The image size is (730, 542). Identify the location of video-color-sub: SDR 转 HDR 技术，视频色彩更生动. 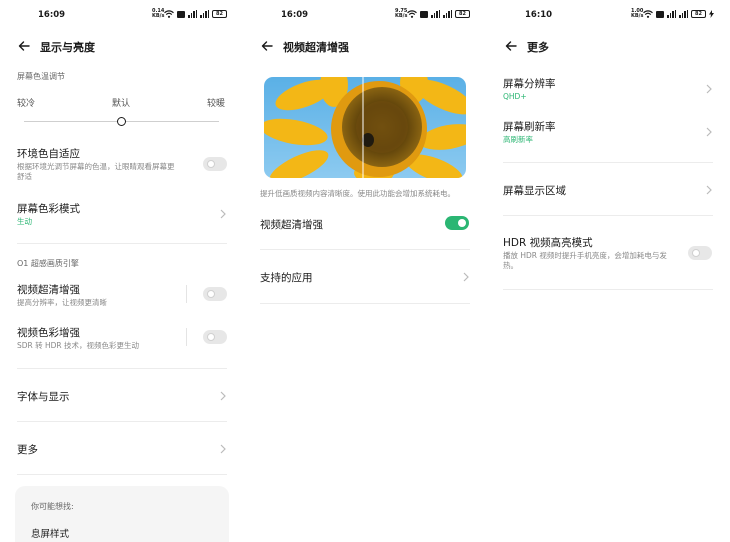
(78, 345).